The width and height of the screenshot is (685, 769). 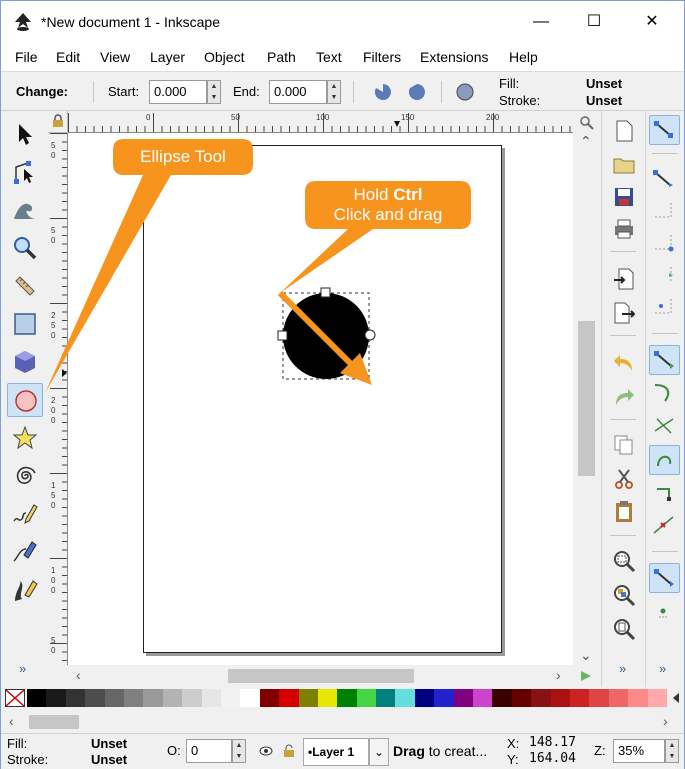 I want to click on horizontal-scroll-thumb, so click(x=321, y=676).